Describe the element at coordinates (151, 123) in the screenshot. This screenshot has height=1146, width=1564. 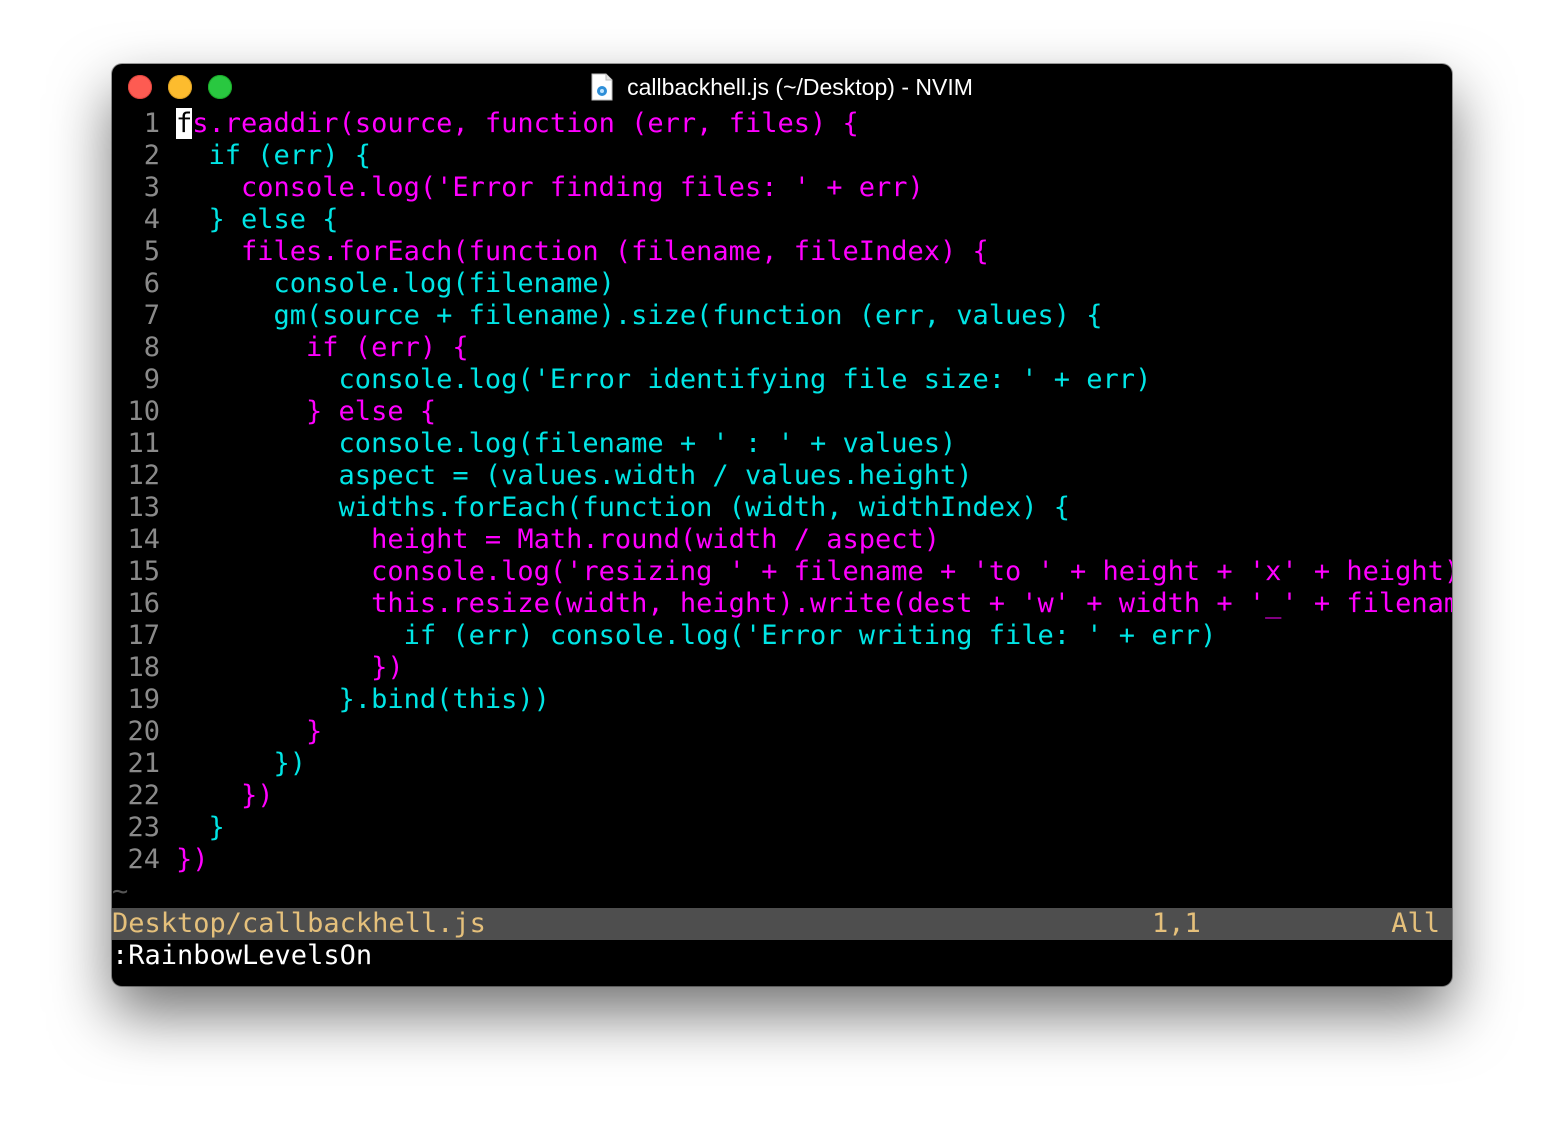
I see `line-number: 1` at that location.